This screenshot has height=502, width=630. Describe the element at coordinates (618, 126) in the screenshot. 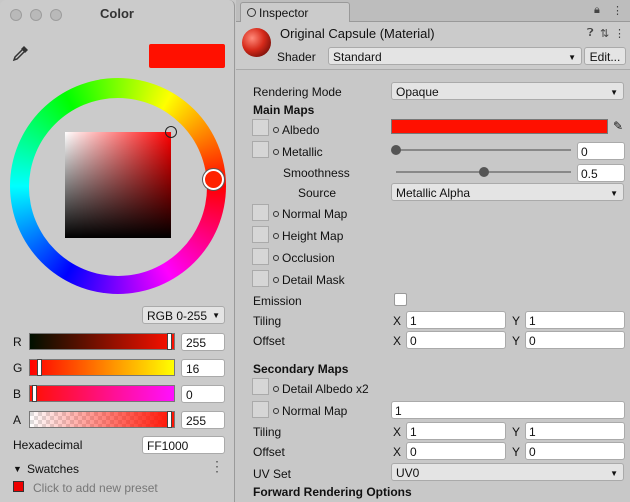

I see `eyedropper-icon: ✎` at that location.